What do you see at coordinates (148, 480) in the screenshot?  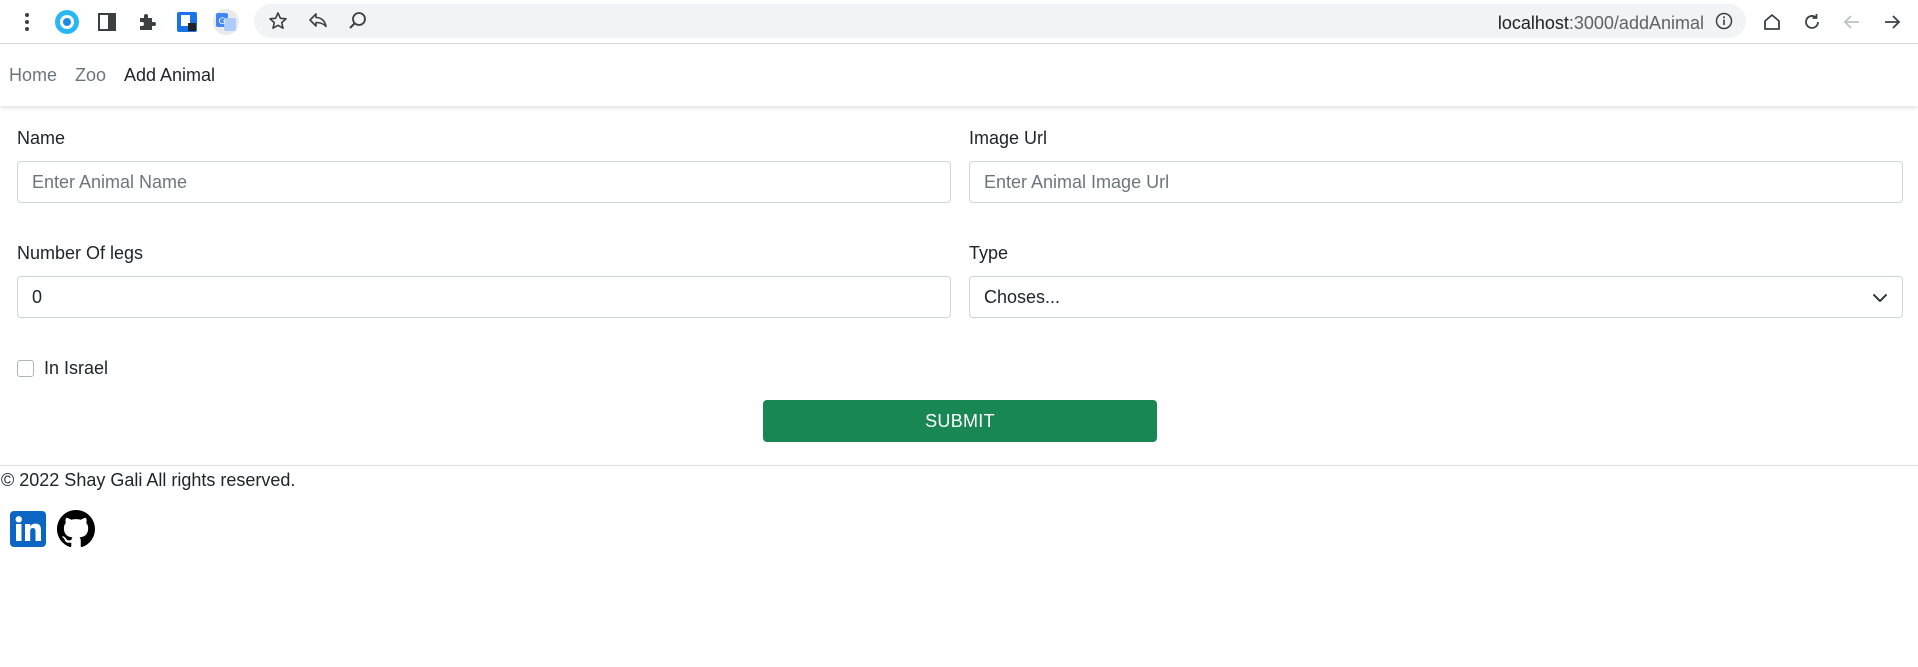 I see `copyright-text: © 2022 Shay Gali All rights reserved.` at bounding box center [148, 480].